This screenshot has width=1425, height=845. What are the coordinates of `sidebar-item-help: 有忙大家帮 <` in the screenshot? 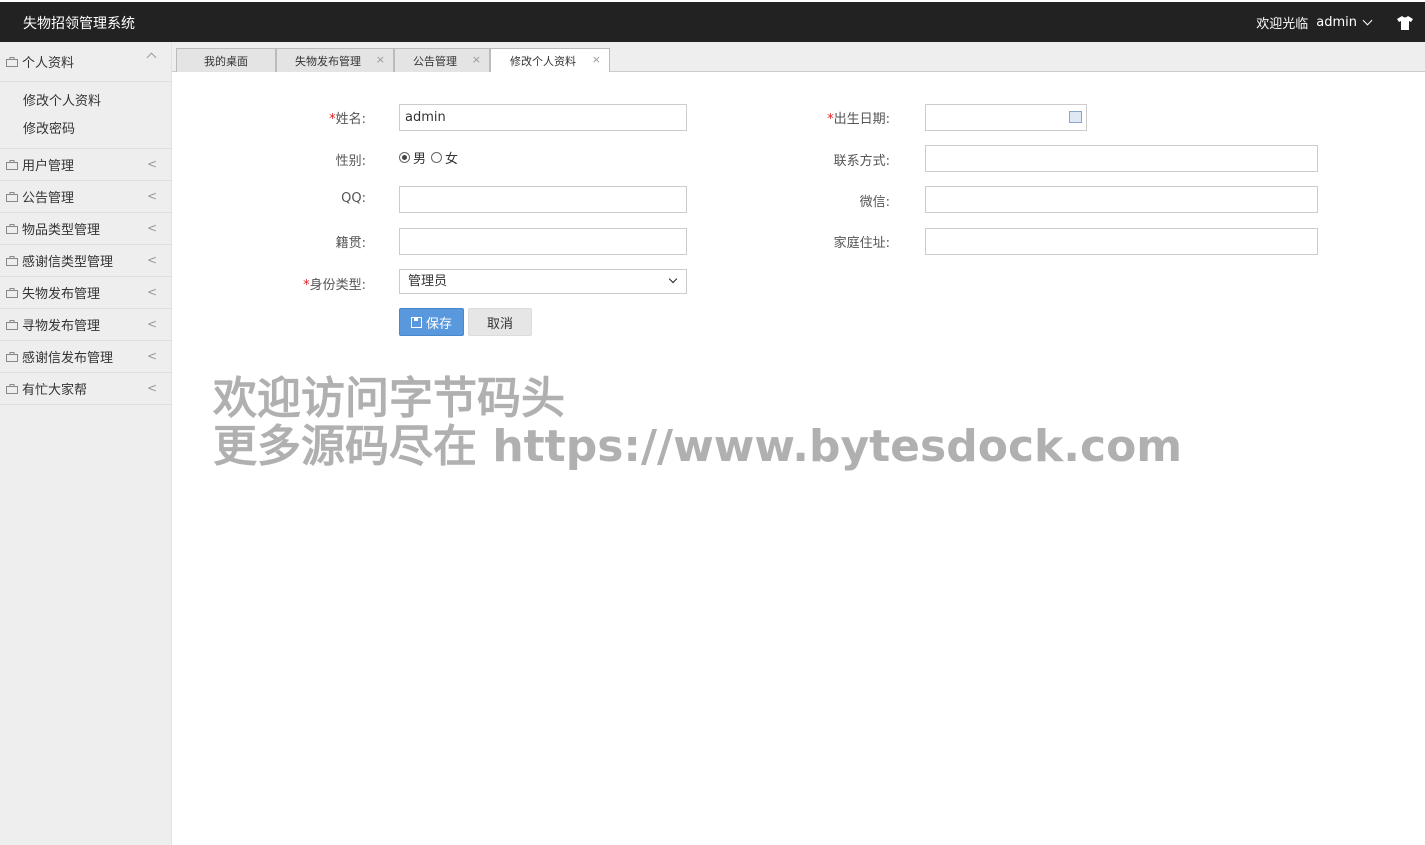 It's located at (85, 389).